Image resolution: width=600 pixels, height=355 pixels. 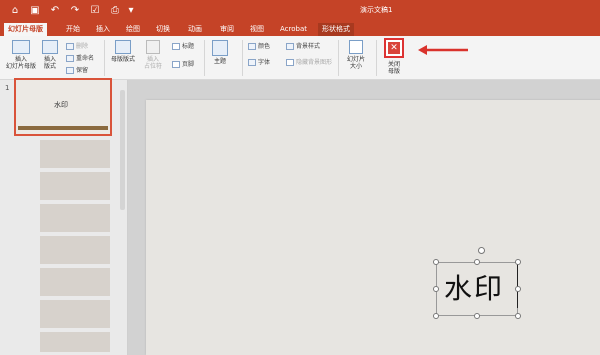 I want to click on tab-shape-format: 形状格式, so click(x=336, y=29).